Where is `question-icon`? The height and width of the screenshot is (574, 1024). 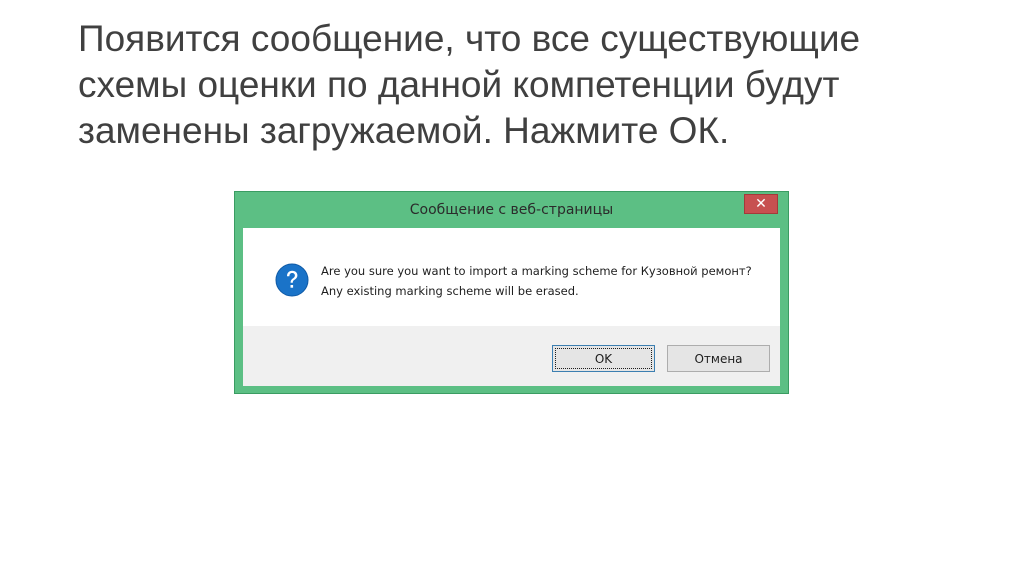
question-icon is located at coordinates (292, 280).